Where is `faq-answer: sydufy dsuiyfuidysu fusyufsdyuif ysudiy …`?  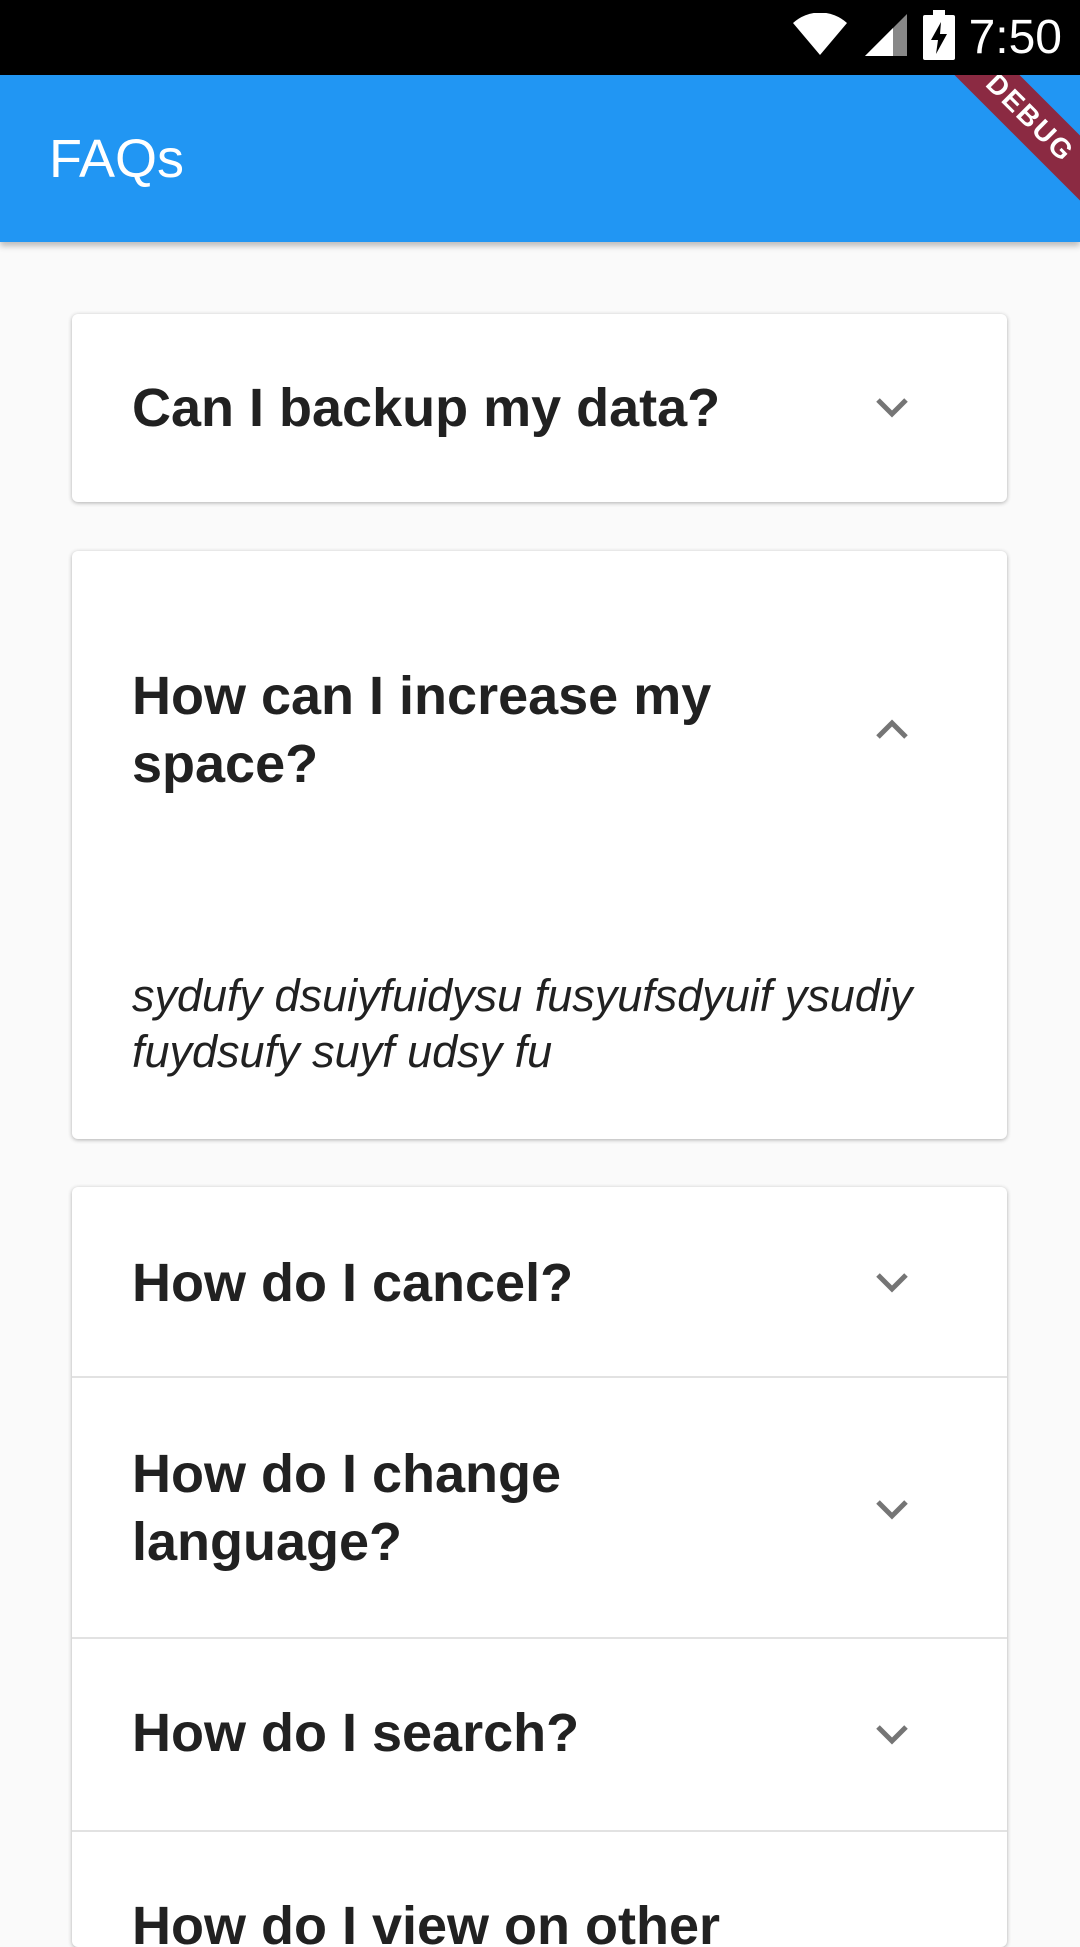
faq-answer: sydufy dsuiyfuidysu fusyufsdyuif ysudiy … is located at coordinates (522, 1023).